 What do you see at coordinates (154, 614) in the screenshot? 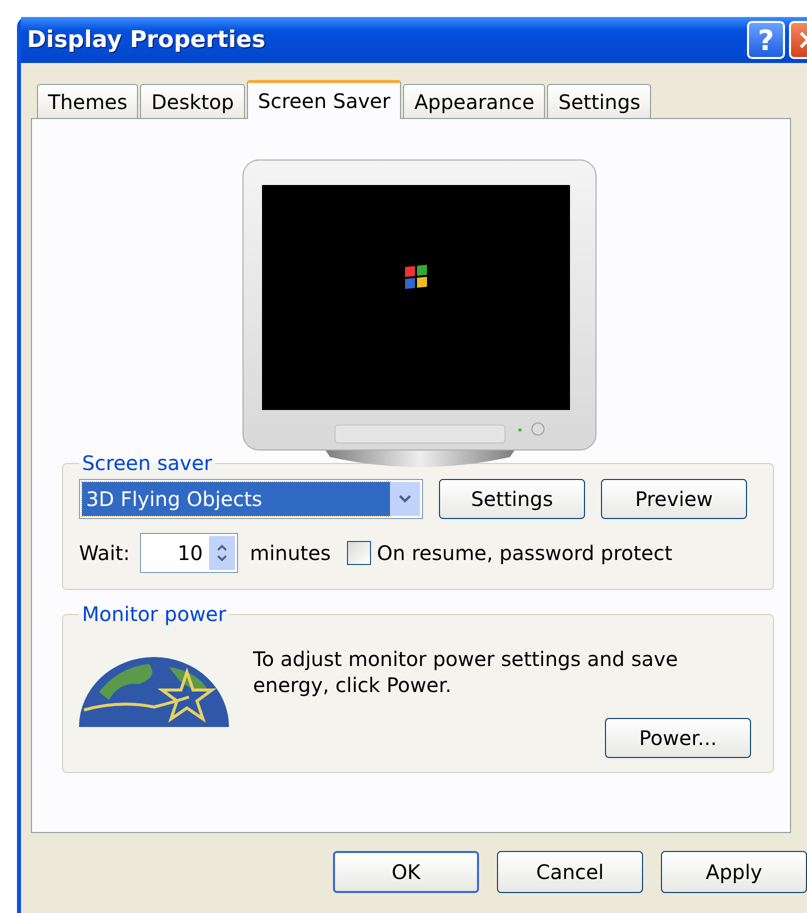
I see `group-label: Monitor power` at bounding box center [154, 614].